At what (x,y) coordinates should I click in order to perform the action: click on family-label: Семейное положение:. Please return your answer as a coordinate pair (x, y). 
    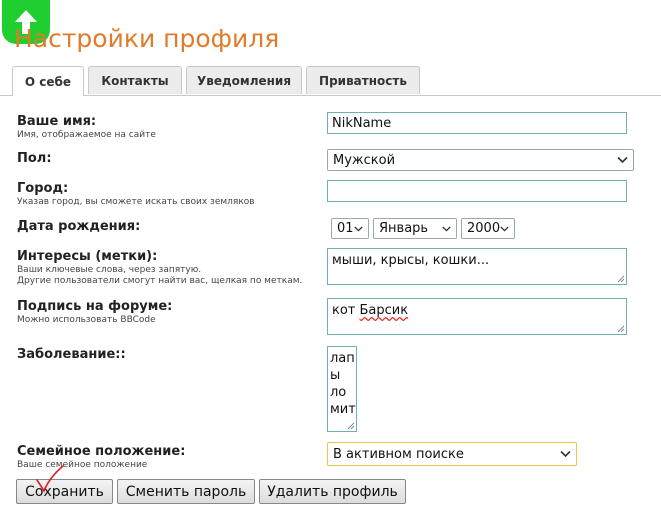
    Looking at the image, I should click on (101, 451).